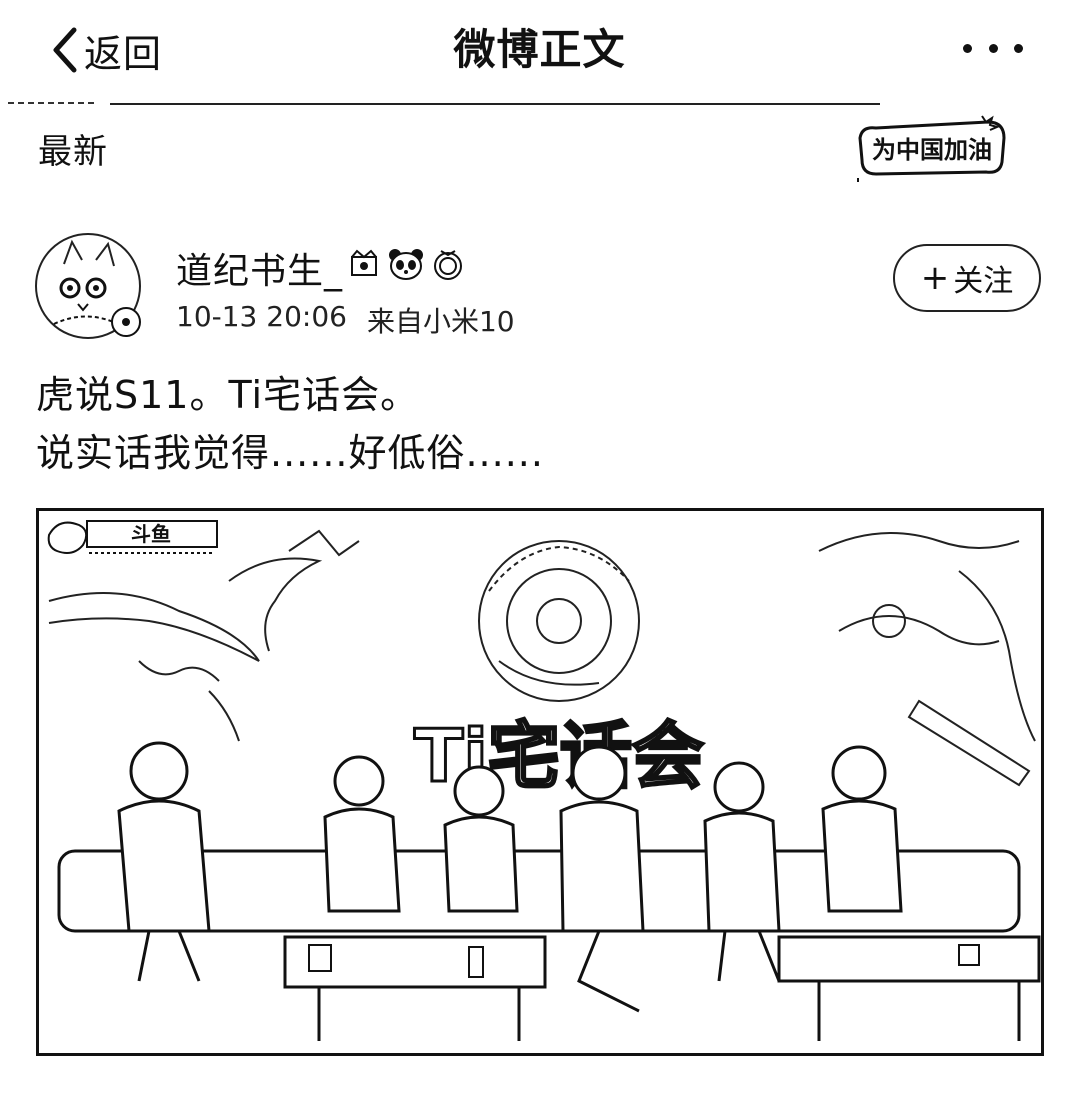 The width and height of the screenshot is (1079, 1100). What do you see at coordinates (495, 104) in the screenshot?
I see `header-divider` at bounding box center [495, 104].